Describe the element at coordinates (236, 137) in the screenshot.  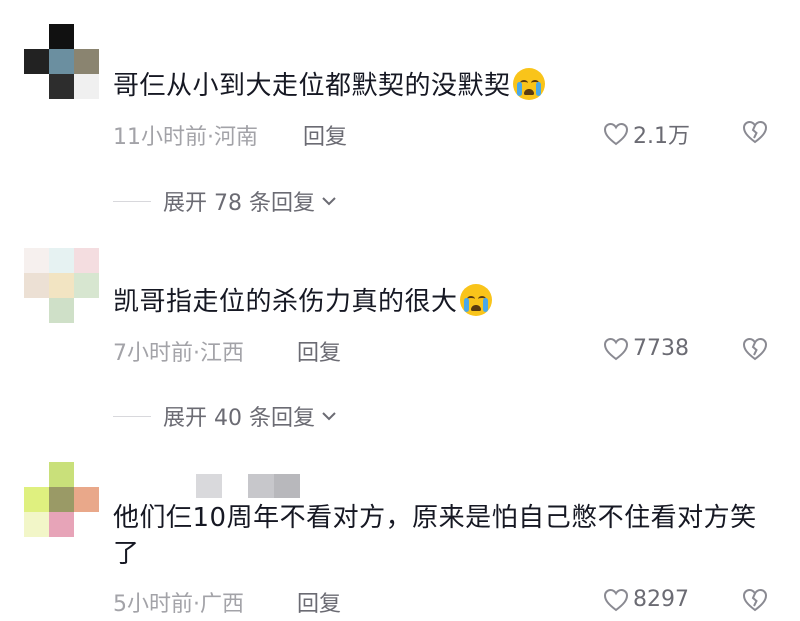
I see `comment-location: 河南` at that location.